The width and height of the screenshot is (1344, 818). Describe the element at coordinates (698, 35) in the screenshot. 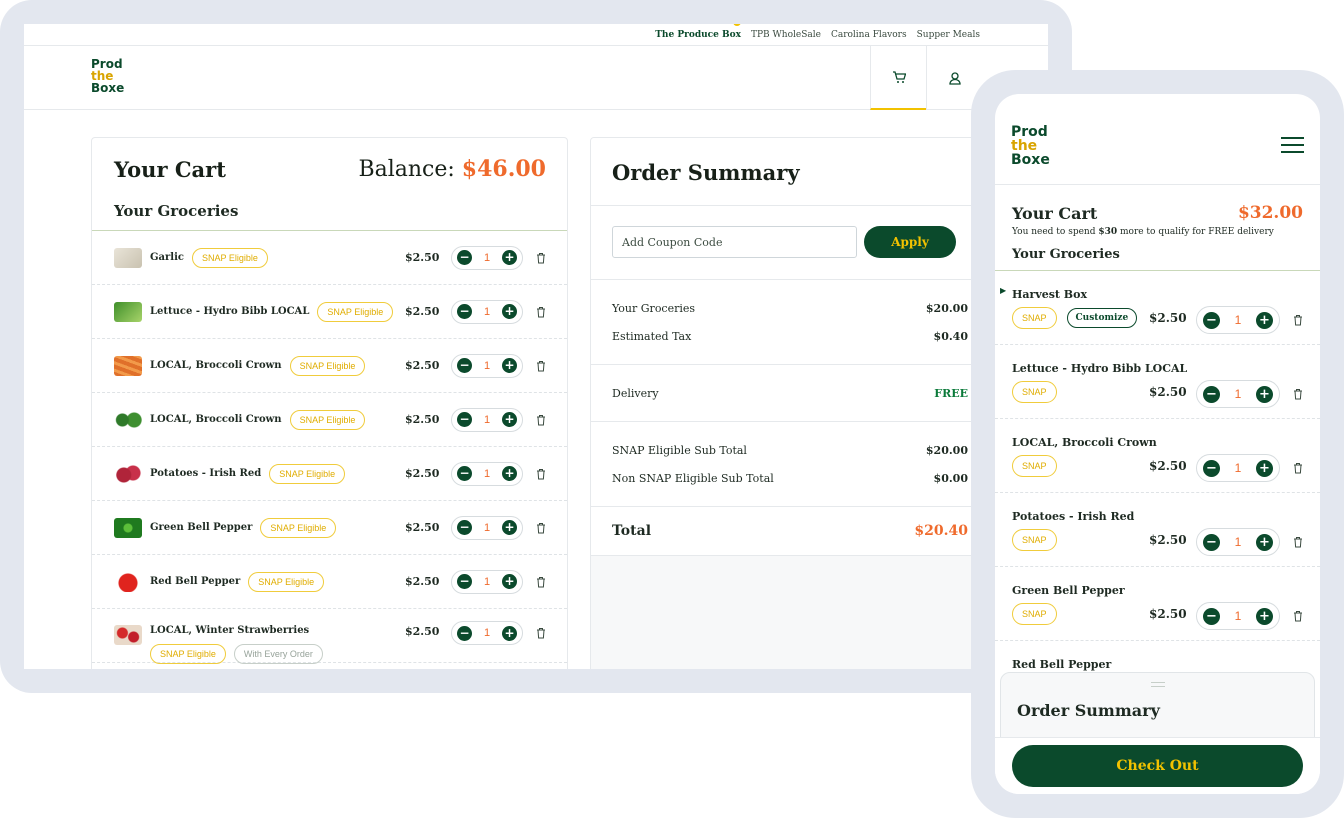

I see `nav-the-produce-box: The Produce Box` at that location.